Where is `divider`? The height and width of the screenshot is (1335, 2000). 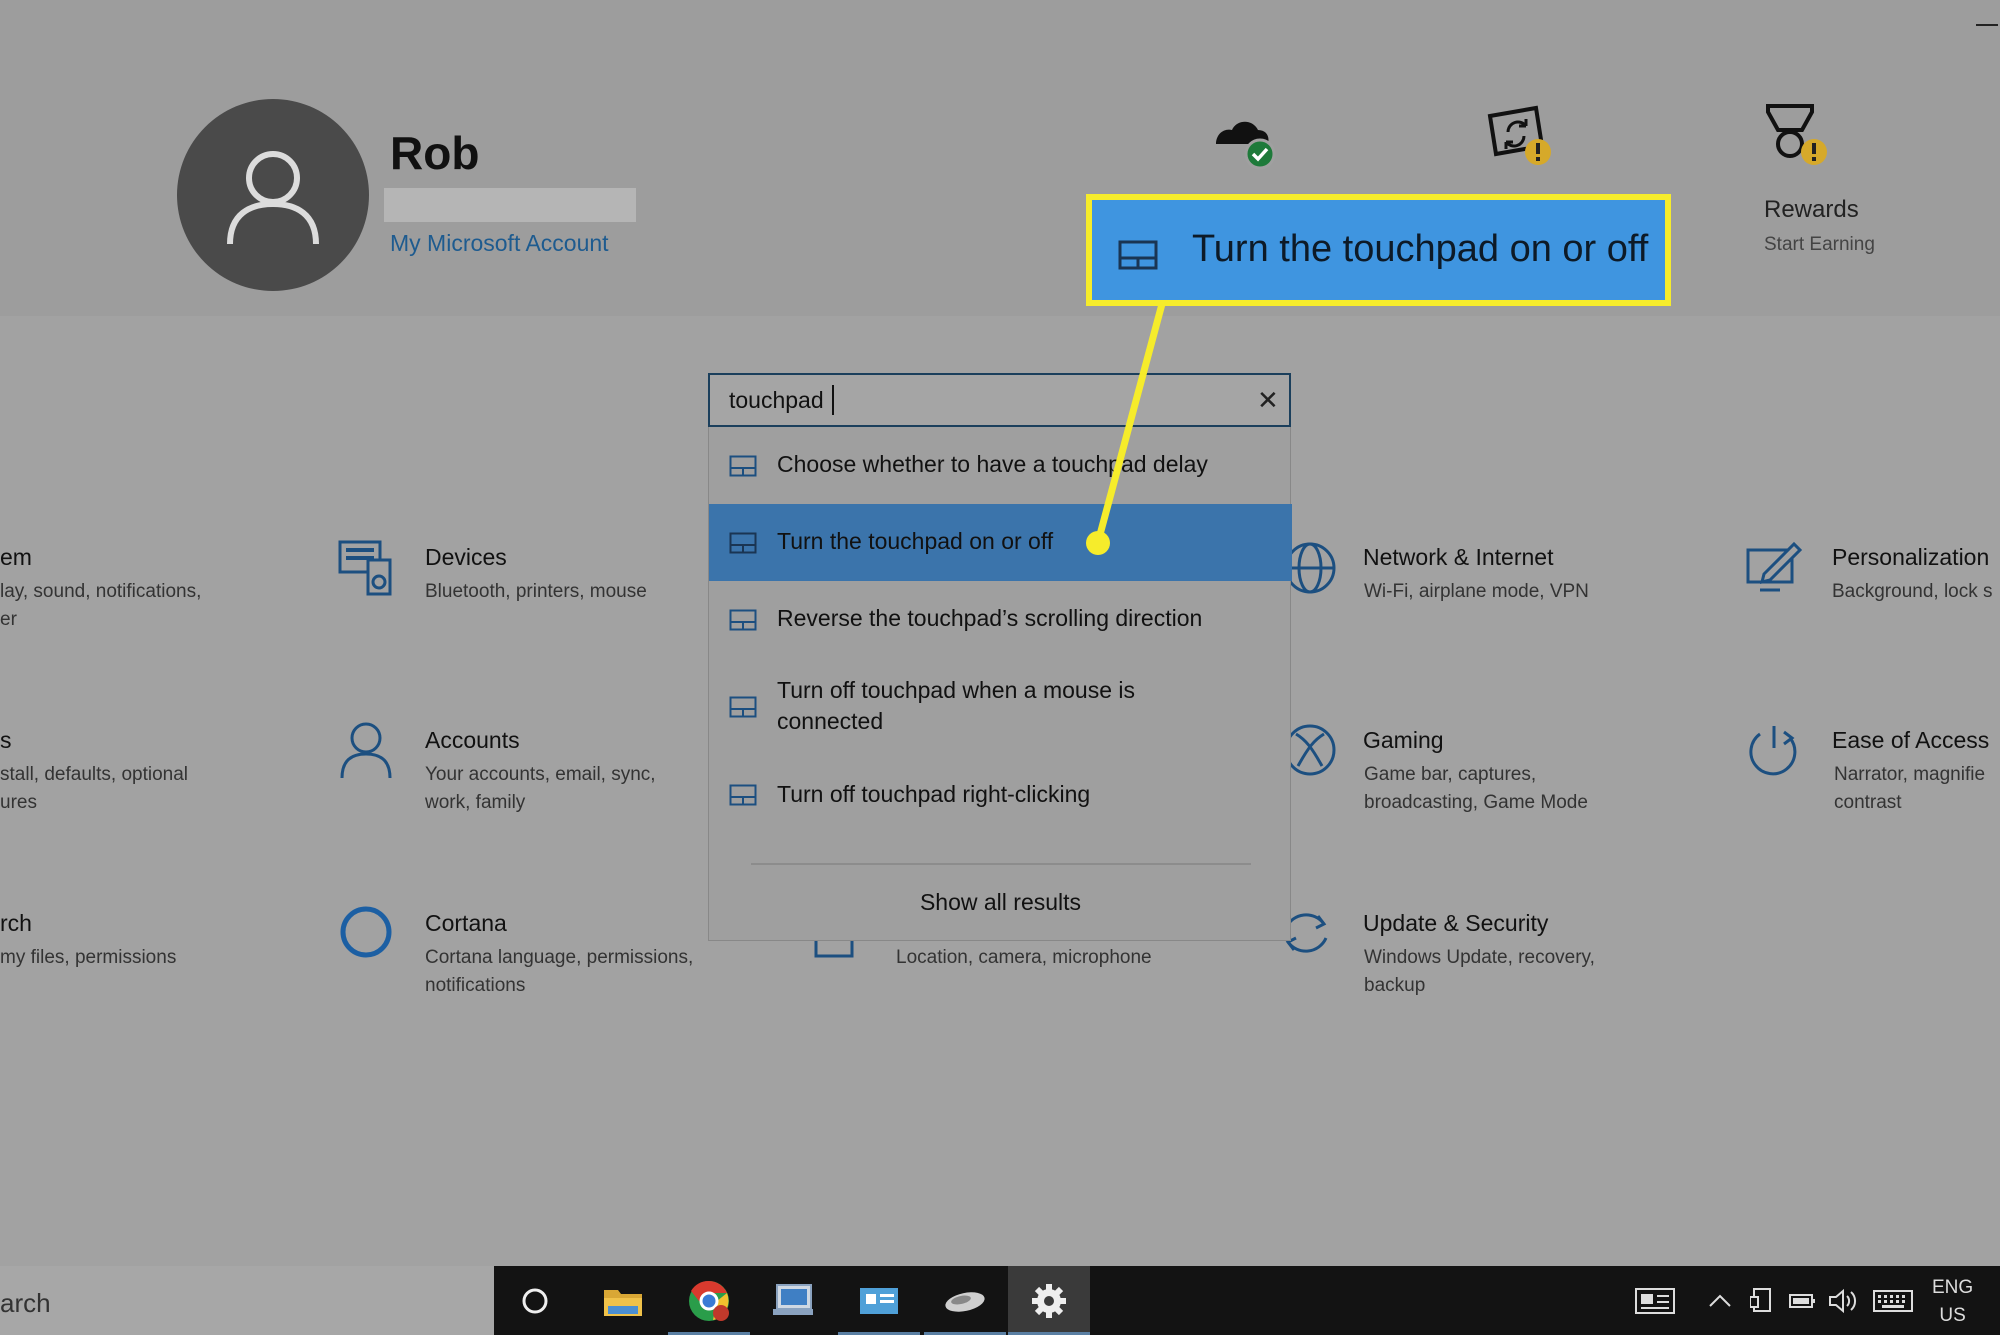 divider is located at coordinates (1001, 864).